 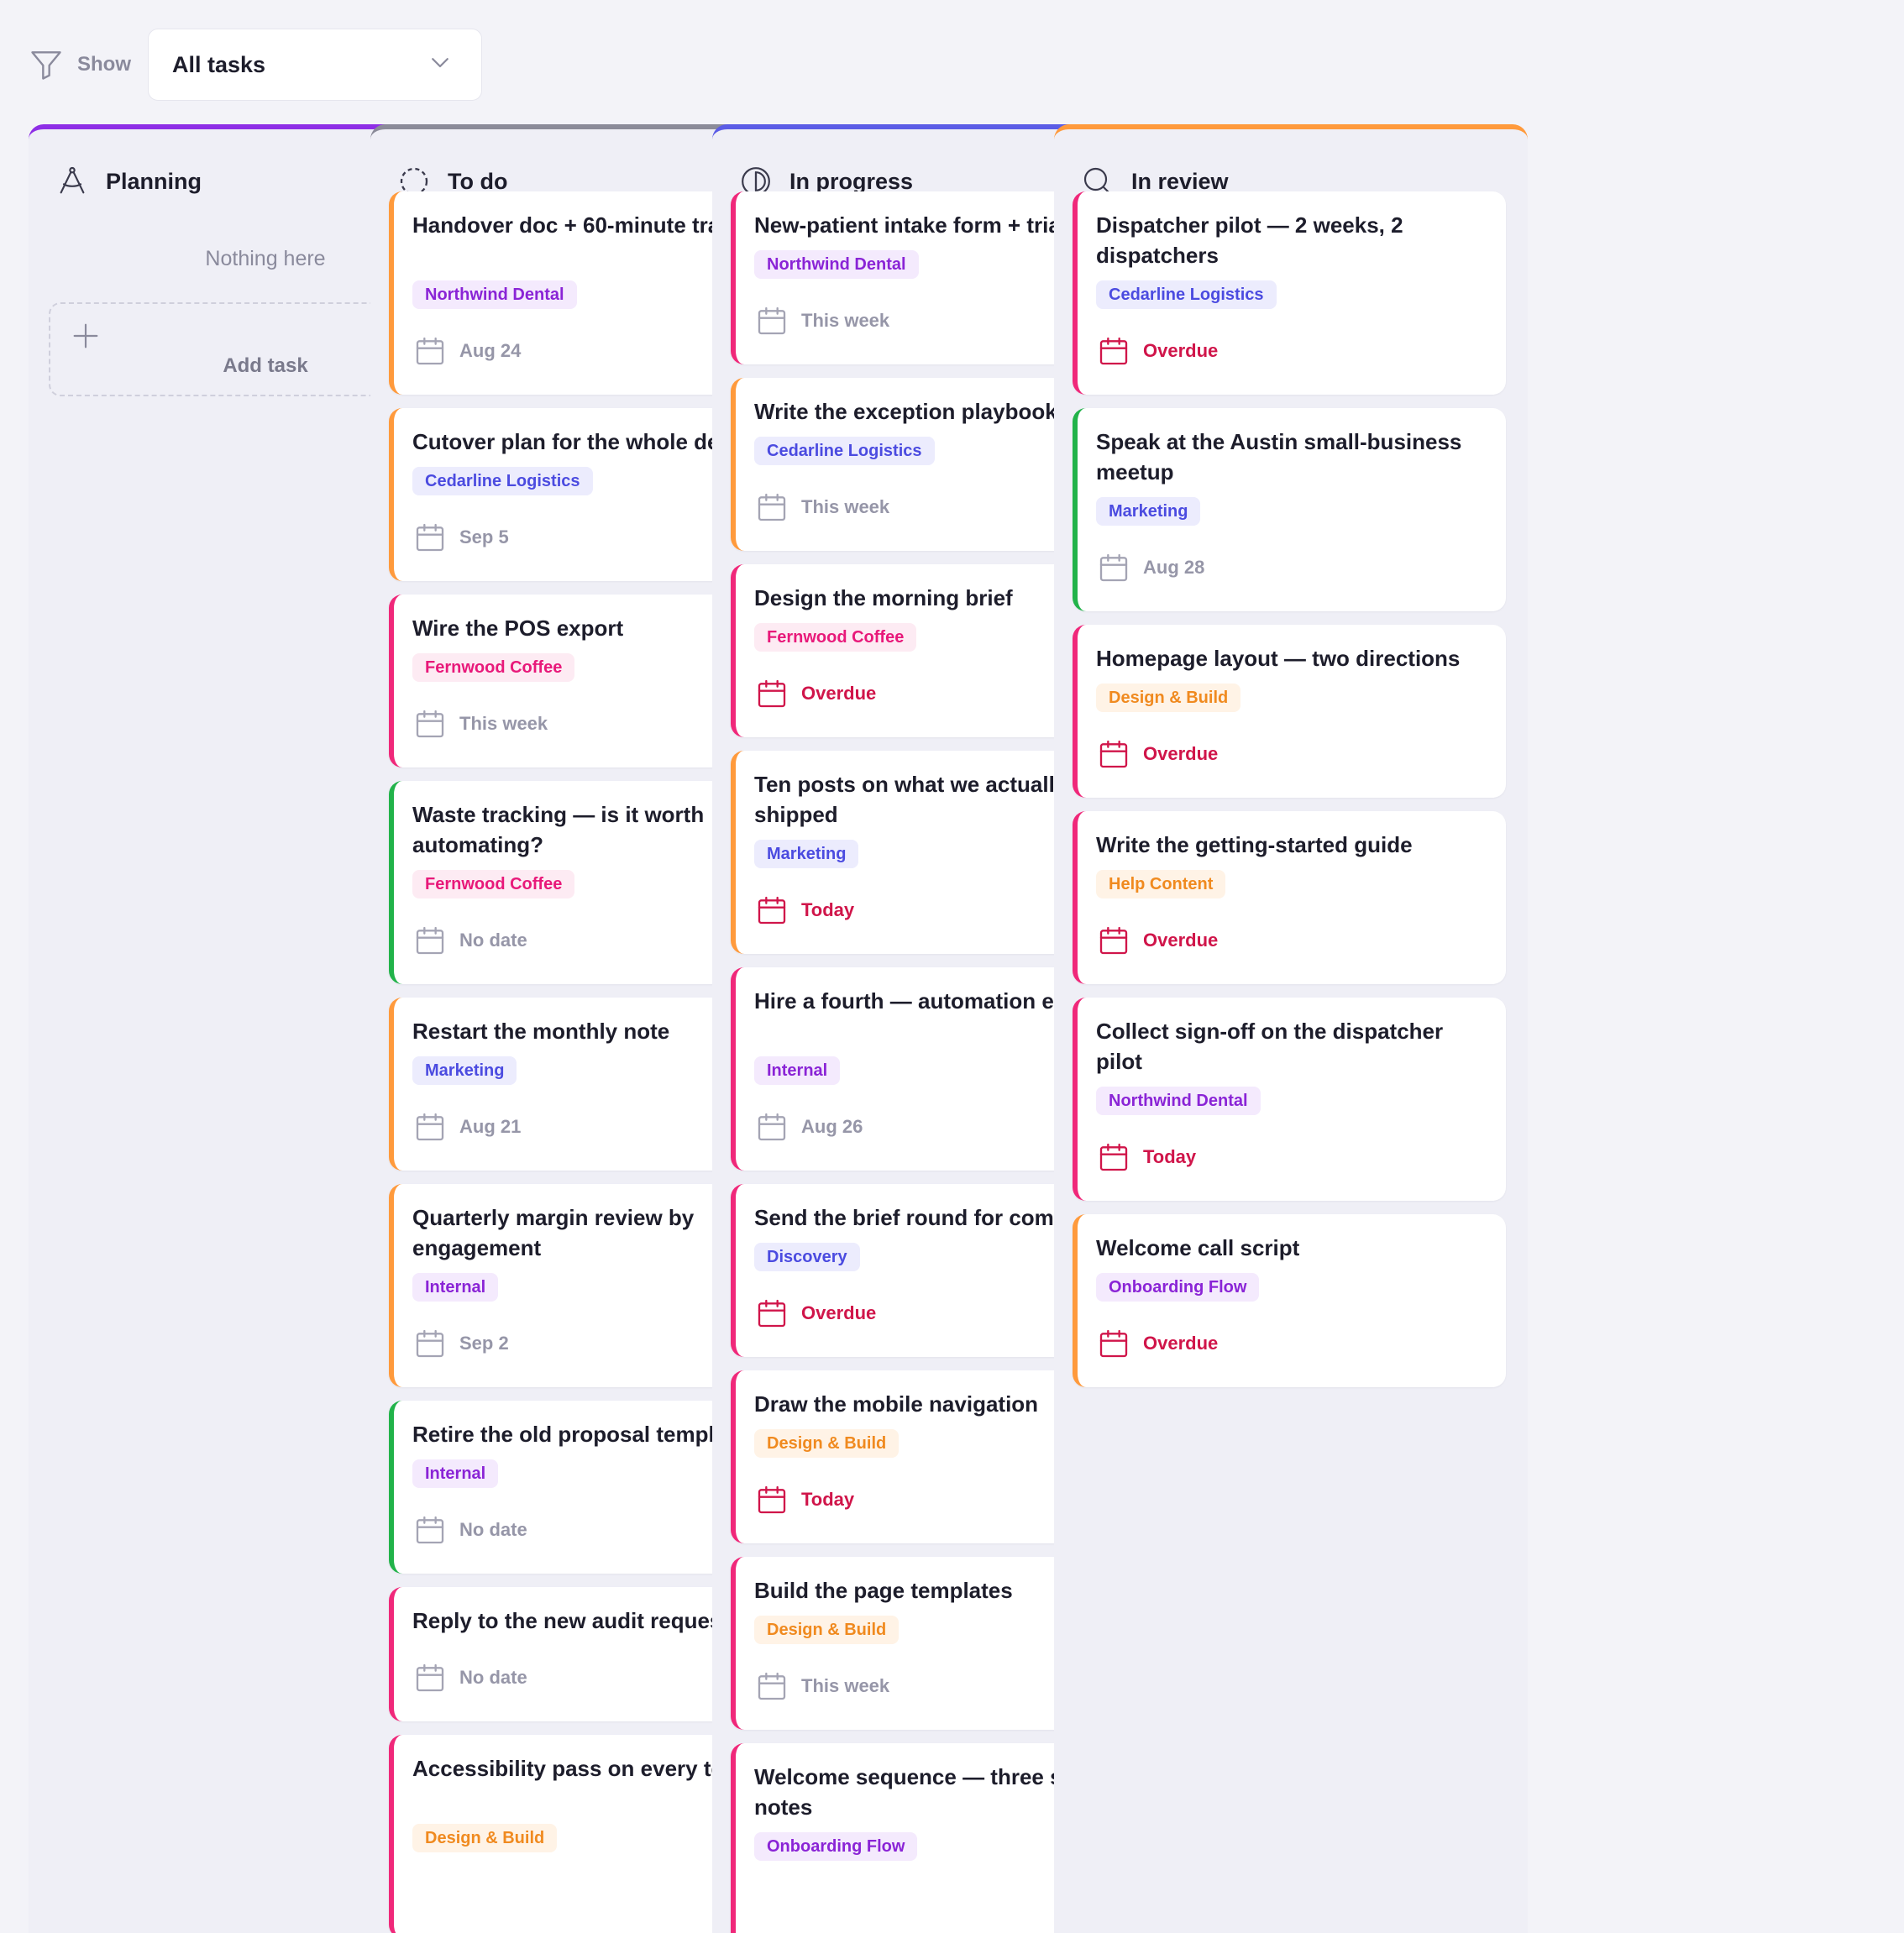 I want to click on task-title: Welcome call script, so click(x=1198, y=1247).